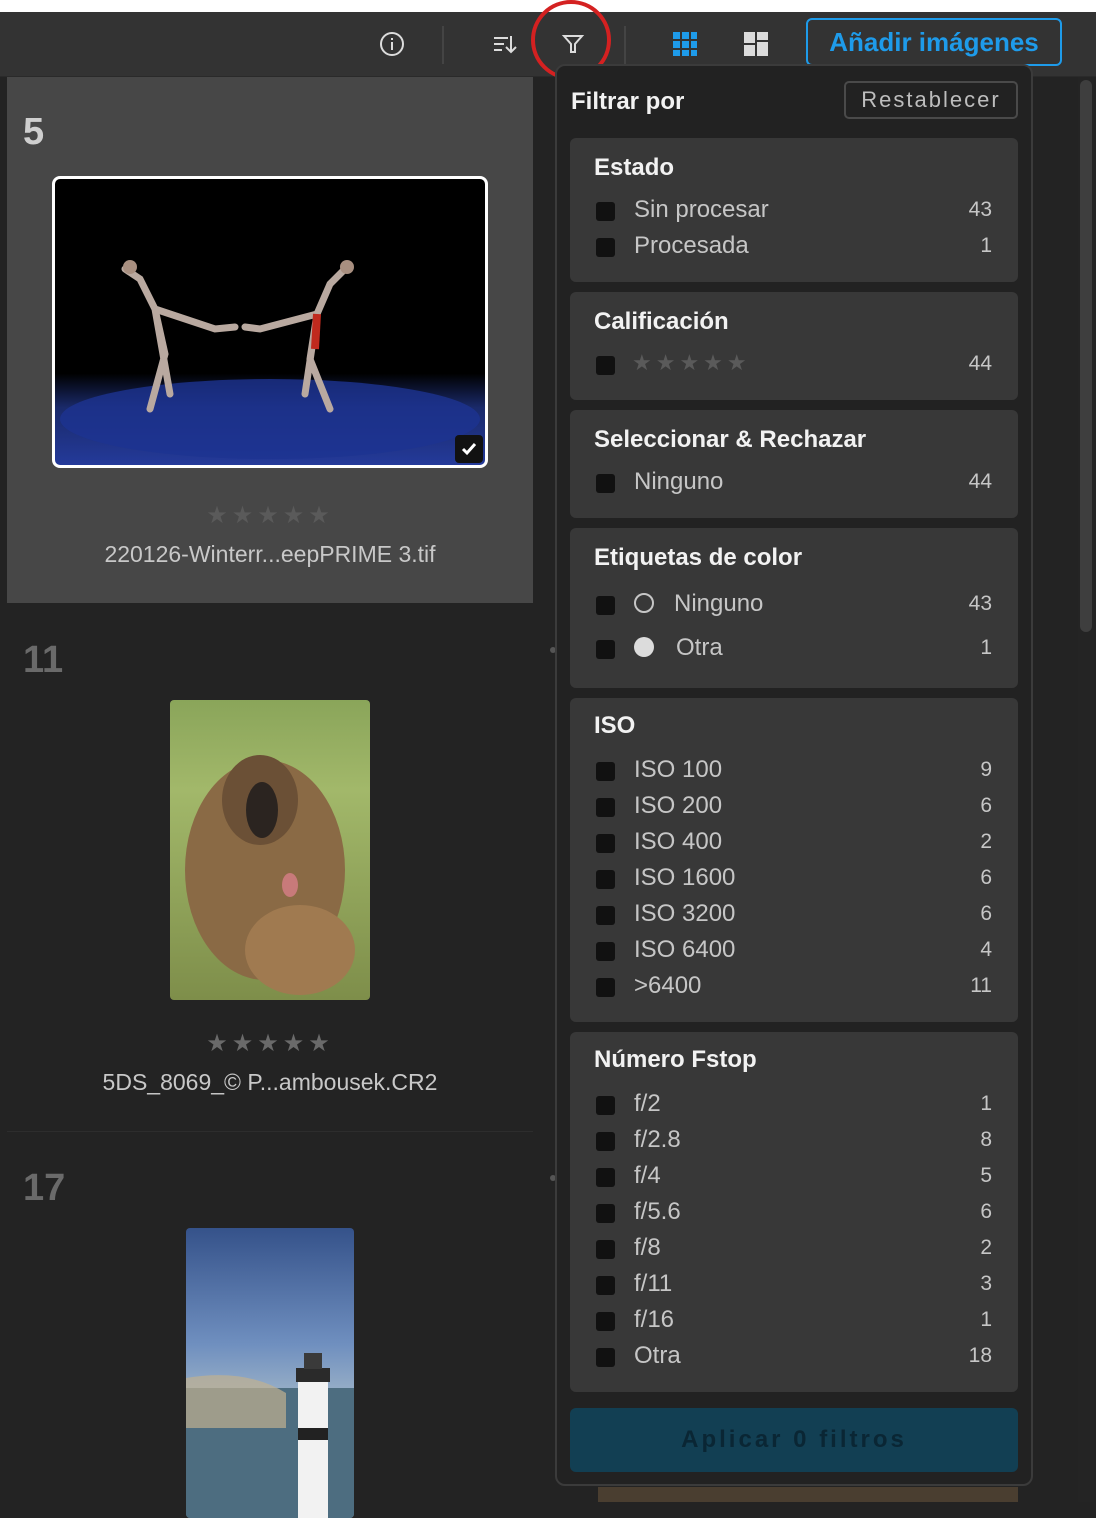 Image resolution: width=1096 pixels, height=1518 pixels. Describe the element at coordinates (934, 42) in the screenshot. I see `add-images-button: Añadir imágenes` at that location.